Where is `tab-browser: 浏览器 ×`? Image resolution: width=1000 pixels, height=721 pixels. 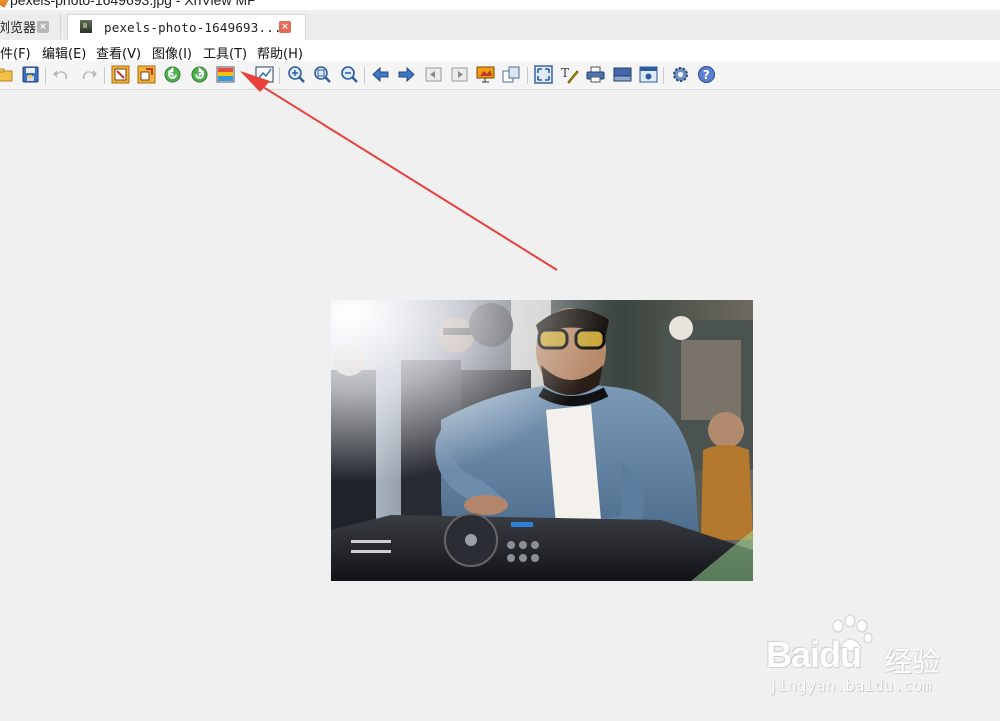
tab-browser: 浏览器 × is located at coordinates (30, 26).